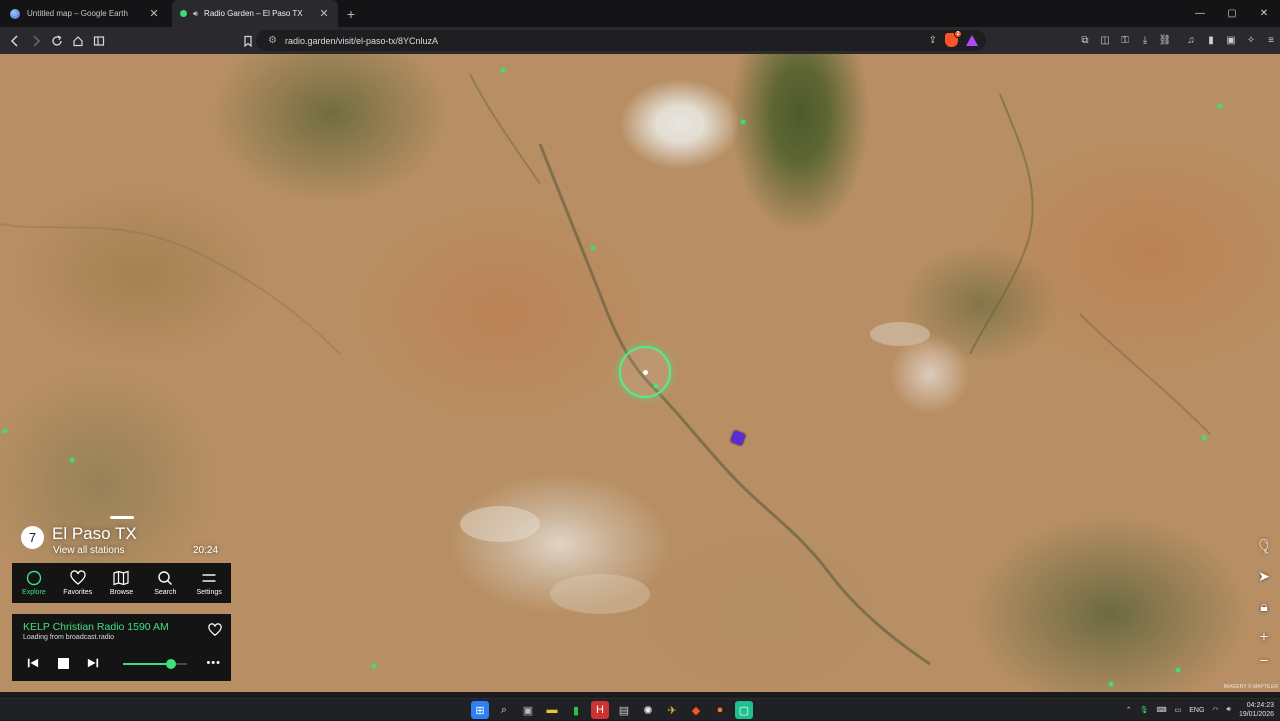 Image resolution: width=1280 pixels, height=721 pixels. I want to click on stop-icon, so click(63, 663).